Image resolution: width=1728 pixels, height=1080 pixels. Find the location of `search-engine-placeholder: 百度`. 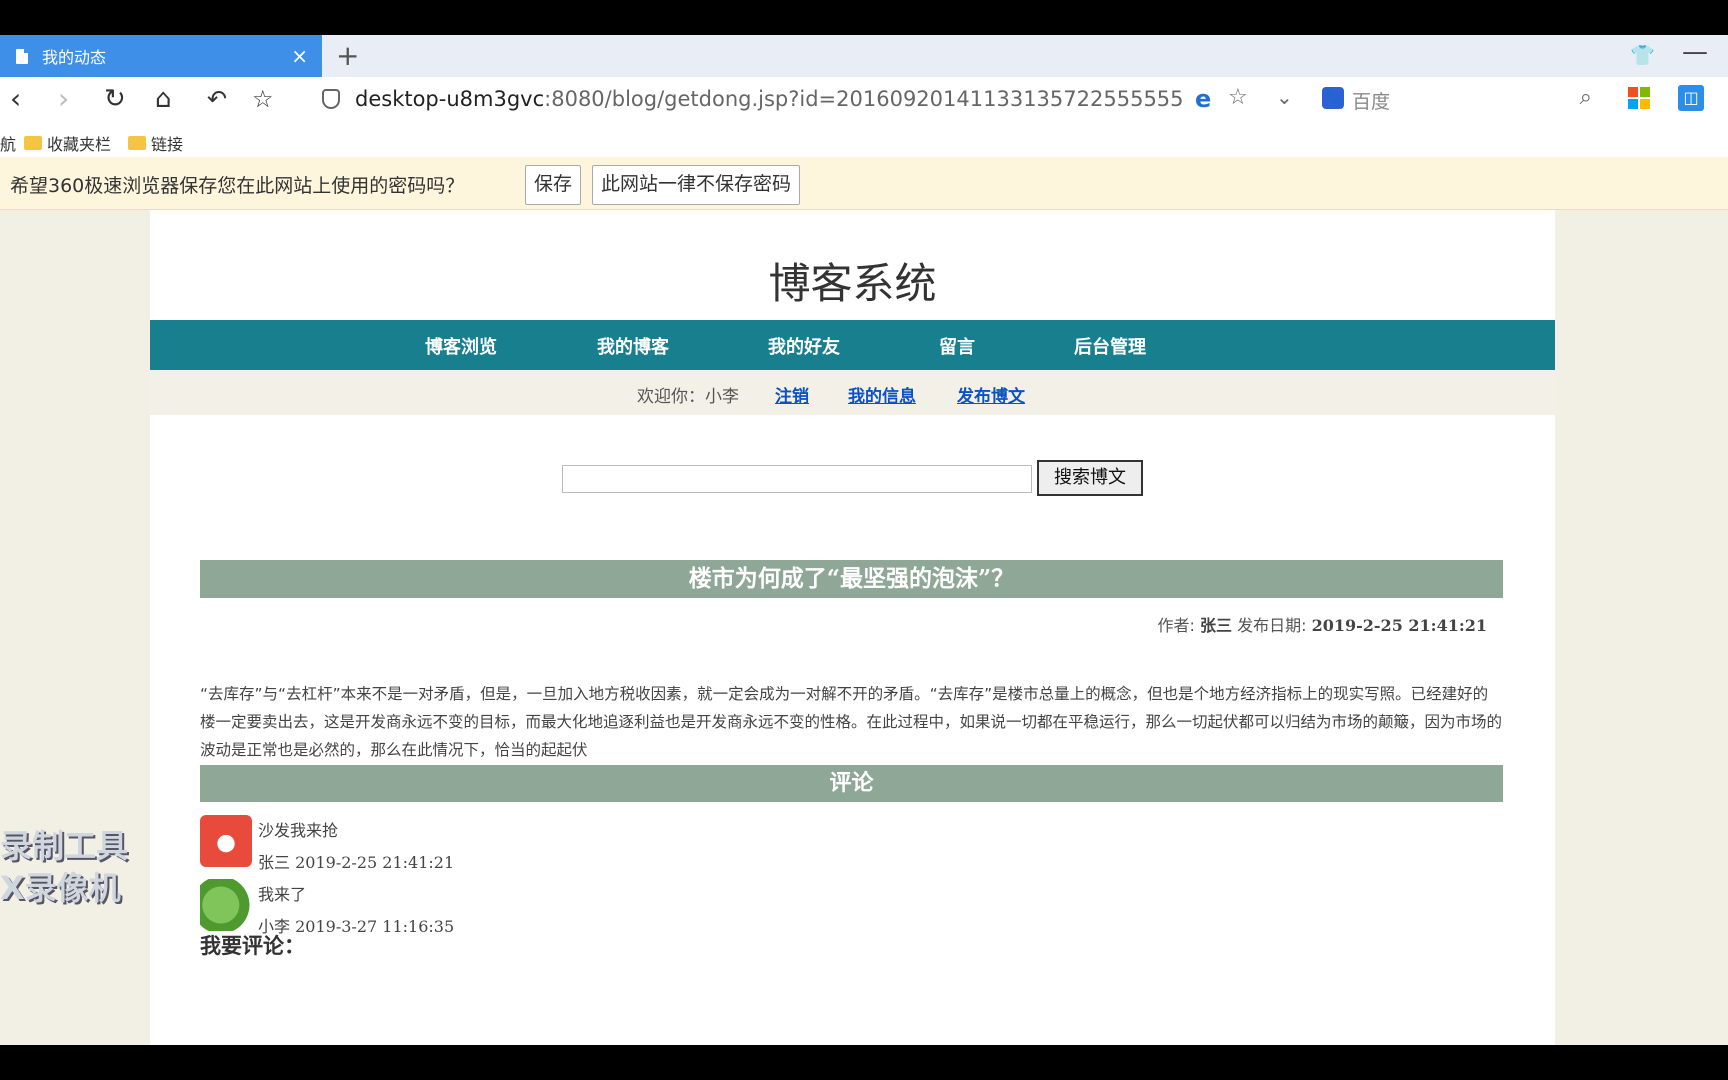

search-engine-placeholder: 百度 is located at coordinates (1371, 102).